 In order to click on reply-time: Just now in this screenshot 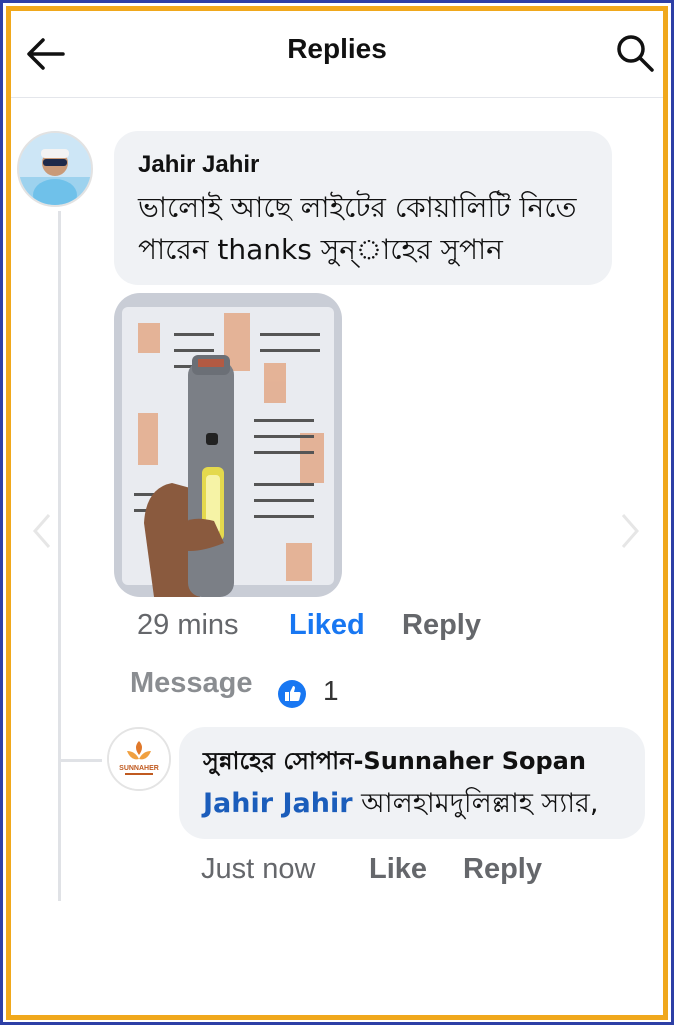, I will do `click(258, 869)`.